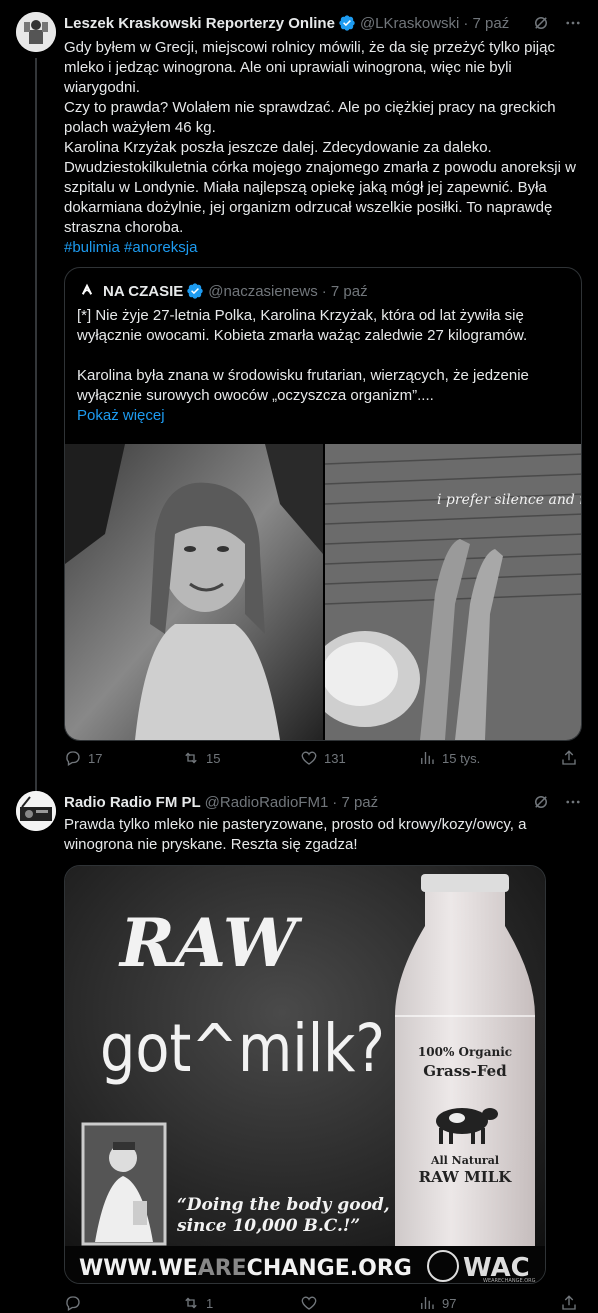 The height and width of the screenshot is (1313, 598). What do you see at coordinates (210, 1303) in the screenshot?
I see `retweet-count: 1` at bounding box center [210, 1303].